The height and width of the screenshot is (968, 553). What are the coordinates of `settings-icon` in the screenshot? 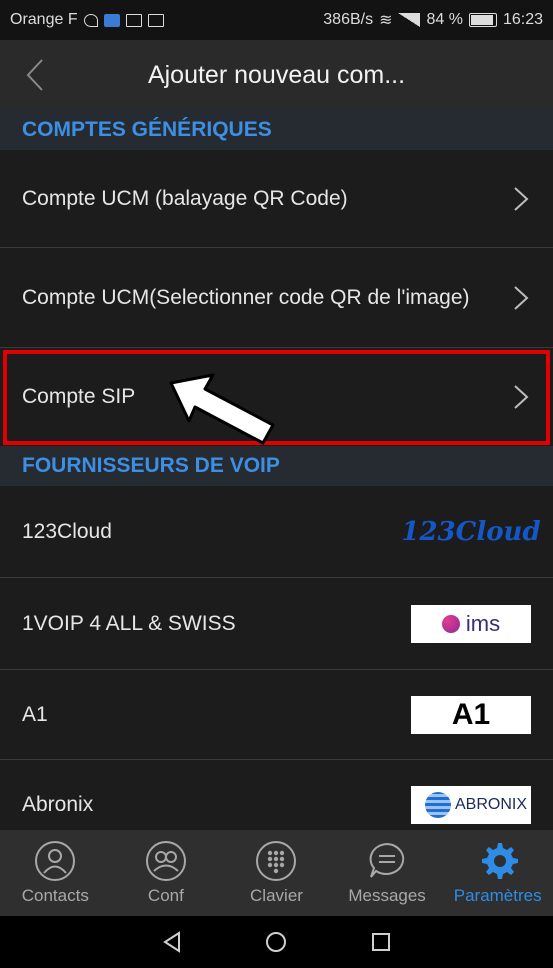 It's located at (499, 861).